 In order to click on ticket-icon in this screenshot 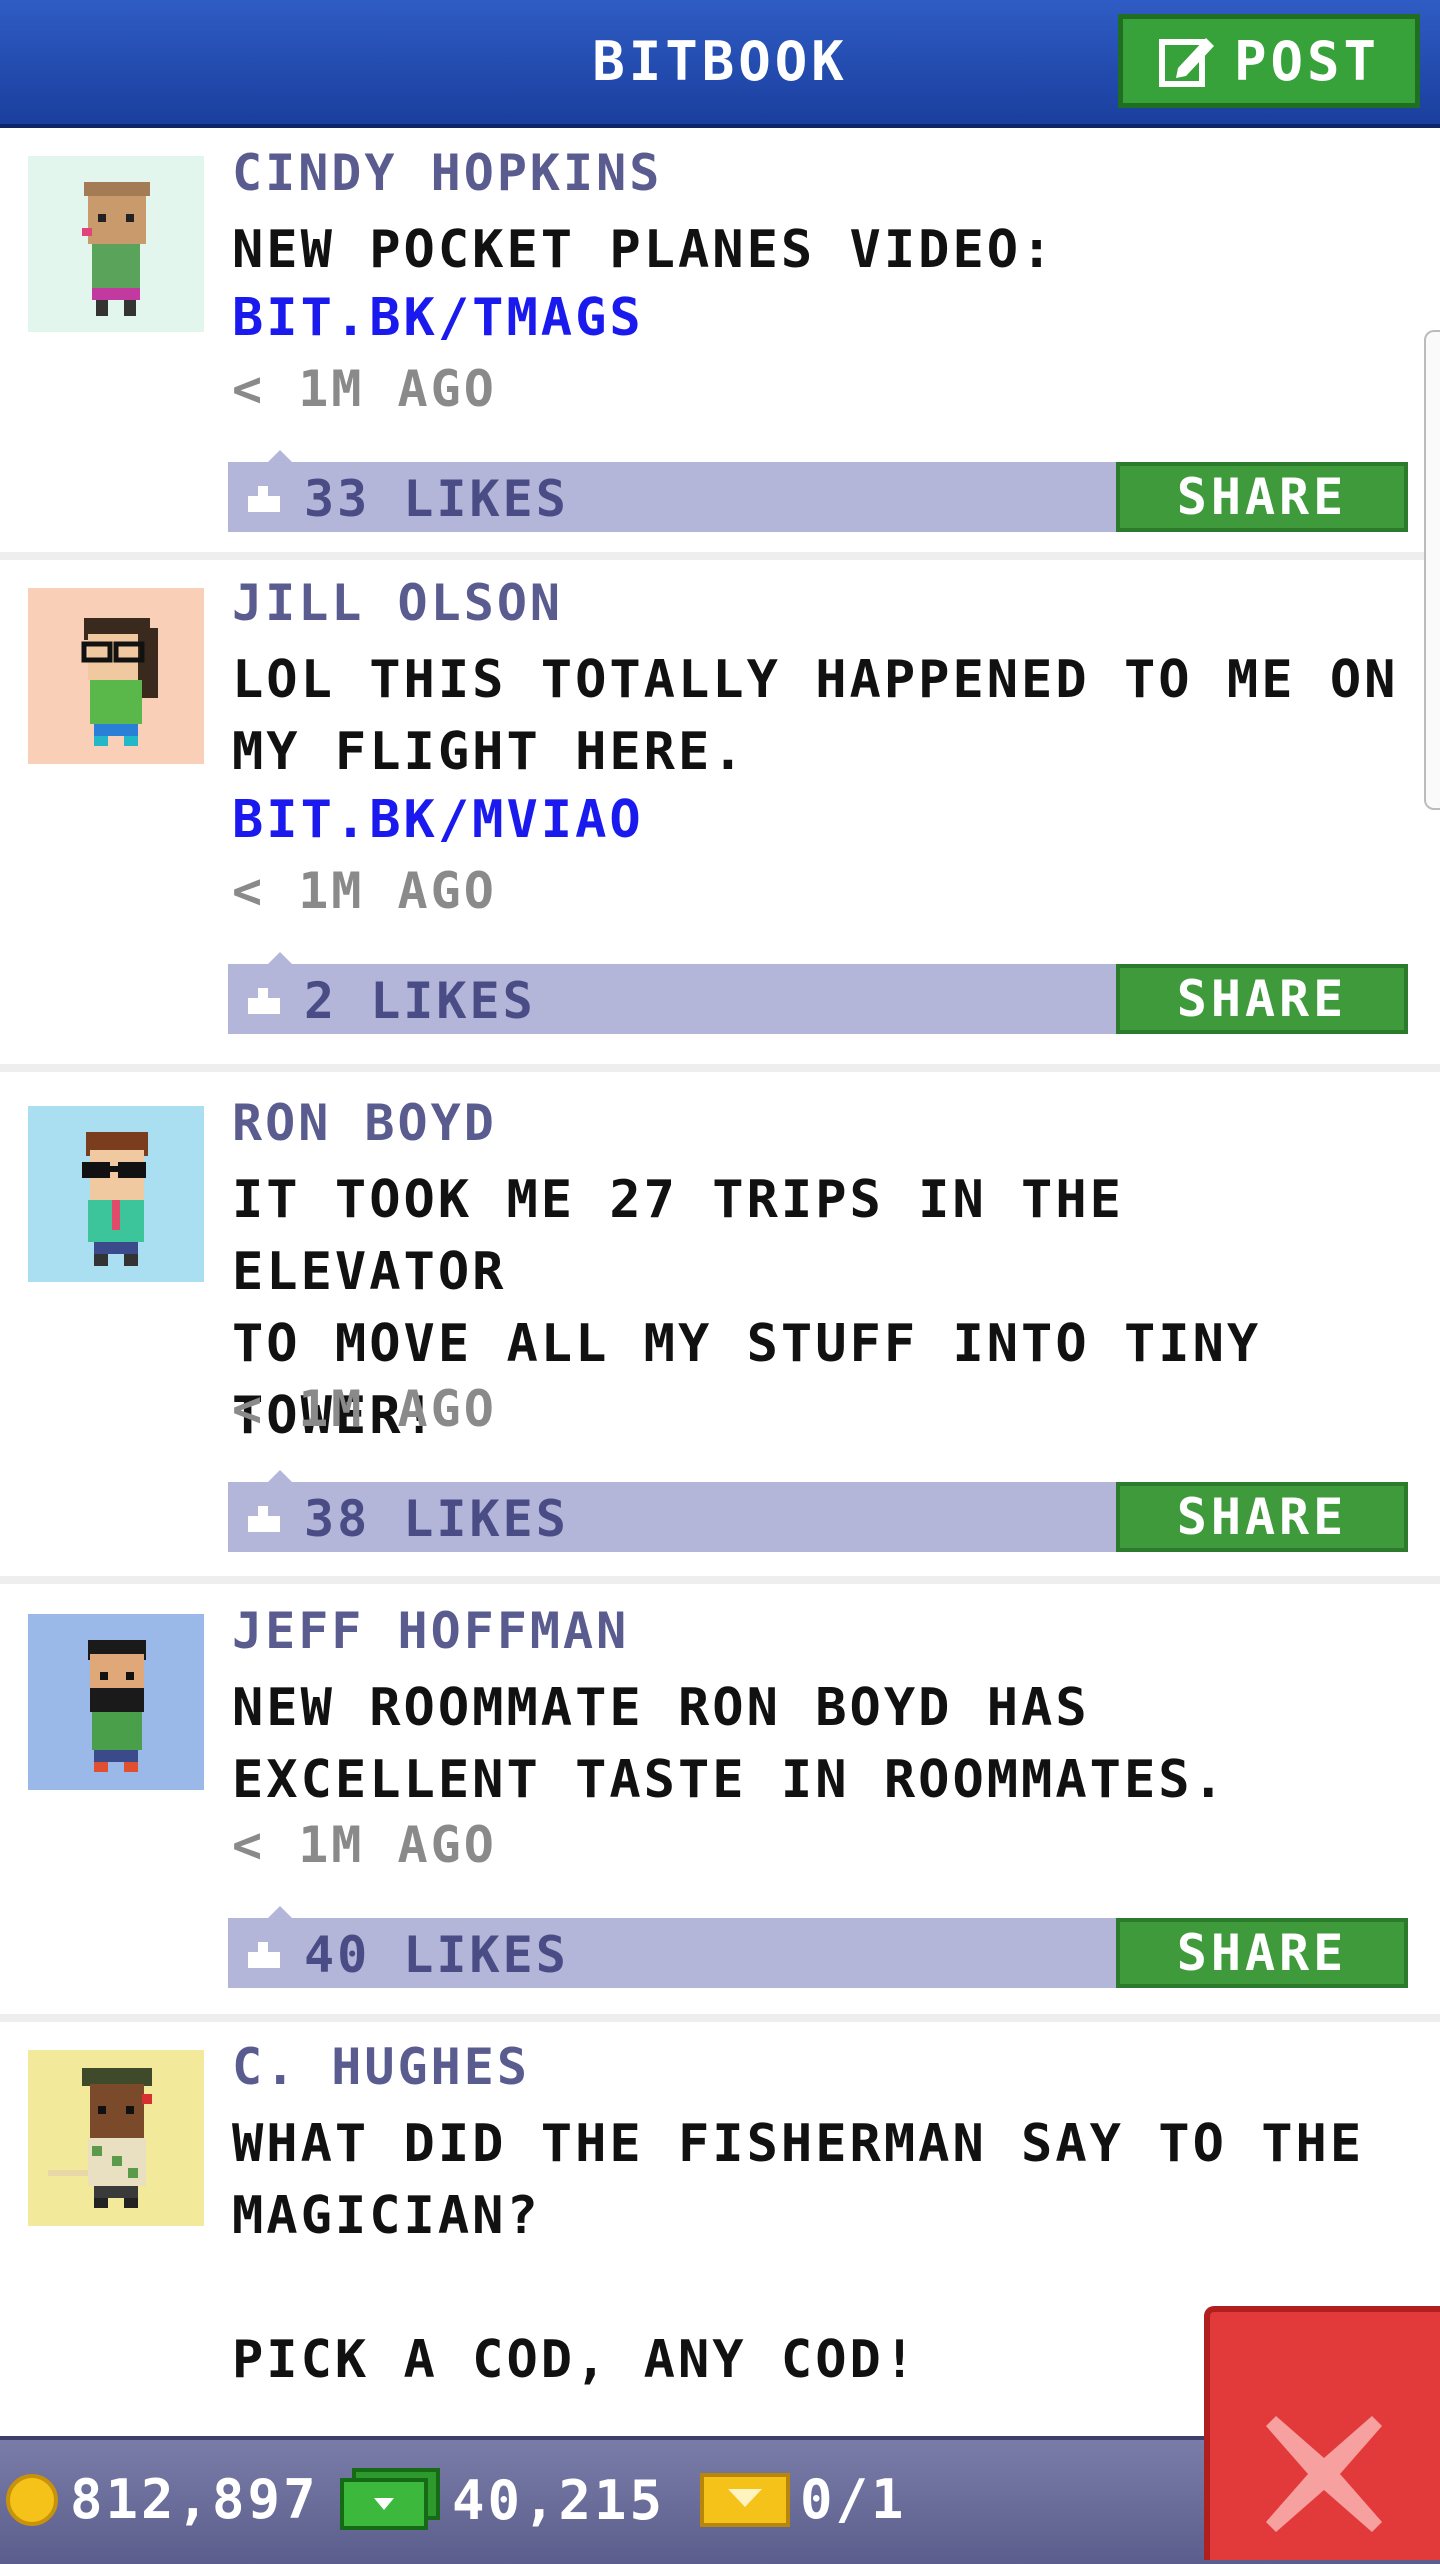, I will do `click(745, 2499)`.